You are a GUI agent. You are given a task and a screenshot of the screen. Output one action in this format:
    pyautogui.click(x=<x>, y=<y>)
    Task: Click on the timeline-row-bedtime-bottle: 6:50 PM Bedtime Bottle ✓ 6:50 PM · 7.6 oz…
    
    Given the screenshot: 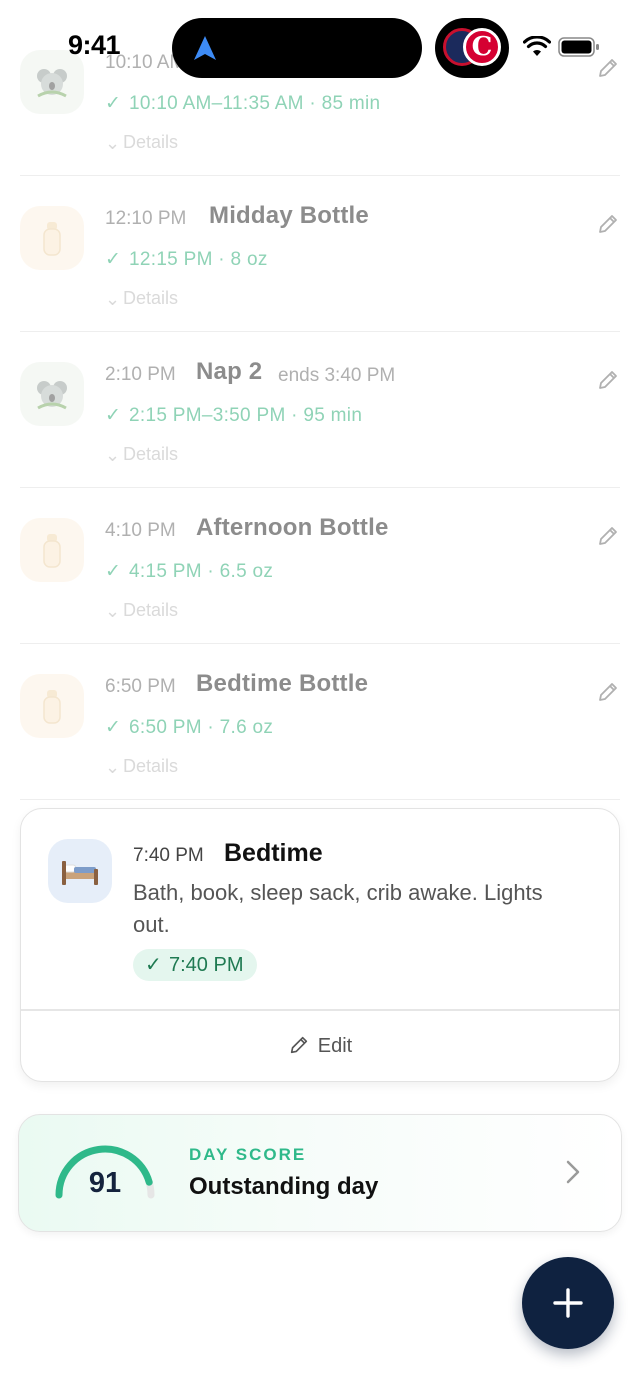 What is the action you would take?
    pyautogui.click(x=320, y=722)
    